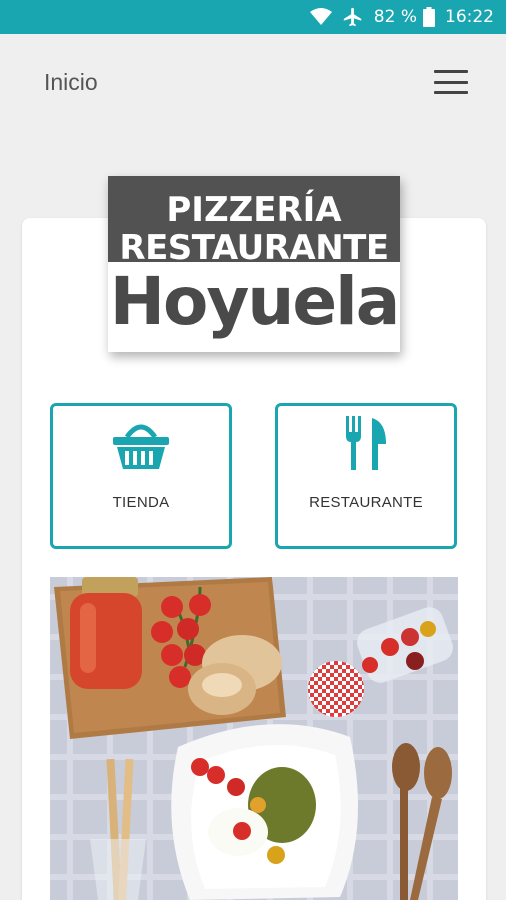  What do you see at coordinates (366, 476) in the screenshot?
I see `restaurante-button: RESTAURANTE` at bounding box center [366, 476].